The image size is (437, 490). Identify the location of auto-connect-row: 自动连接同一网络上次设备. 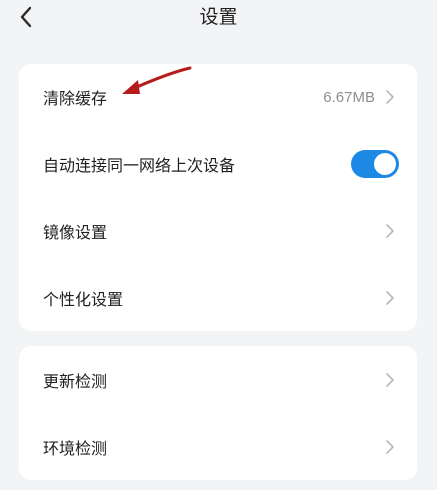
(218, 164).